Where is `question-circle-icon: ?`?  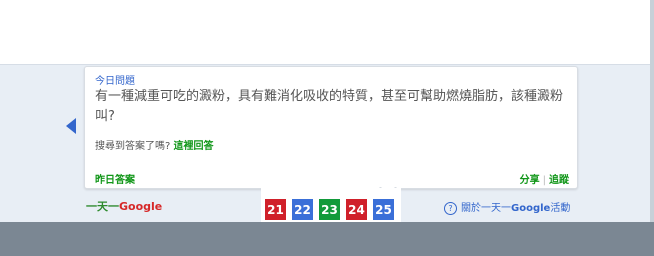
question-circle-icon: ? is located at coordinates (450, 208).